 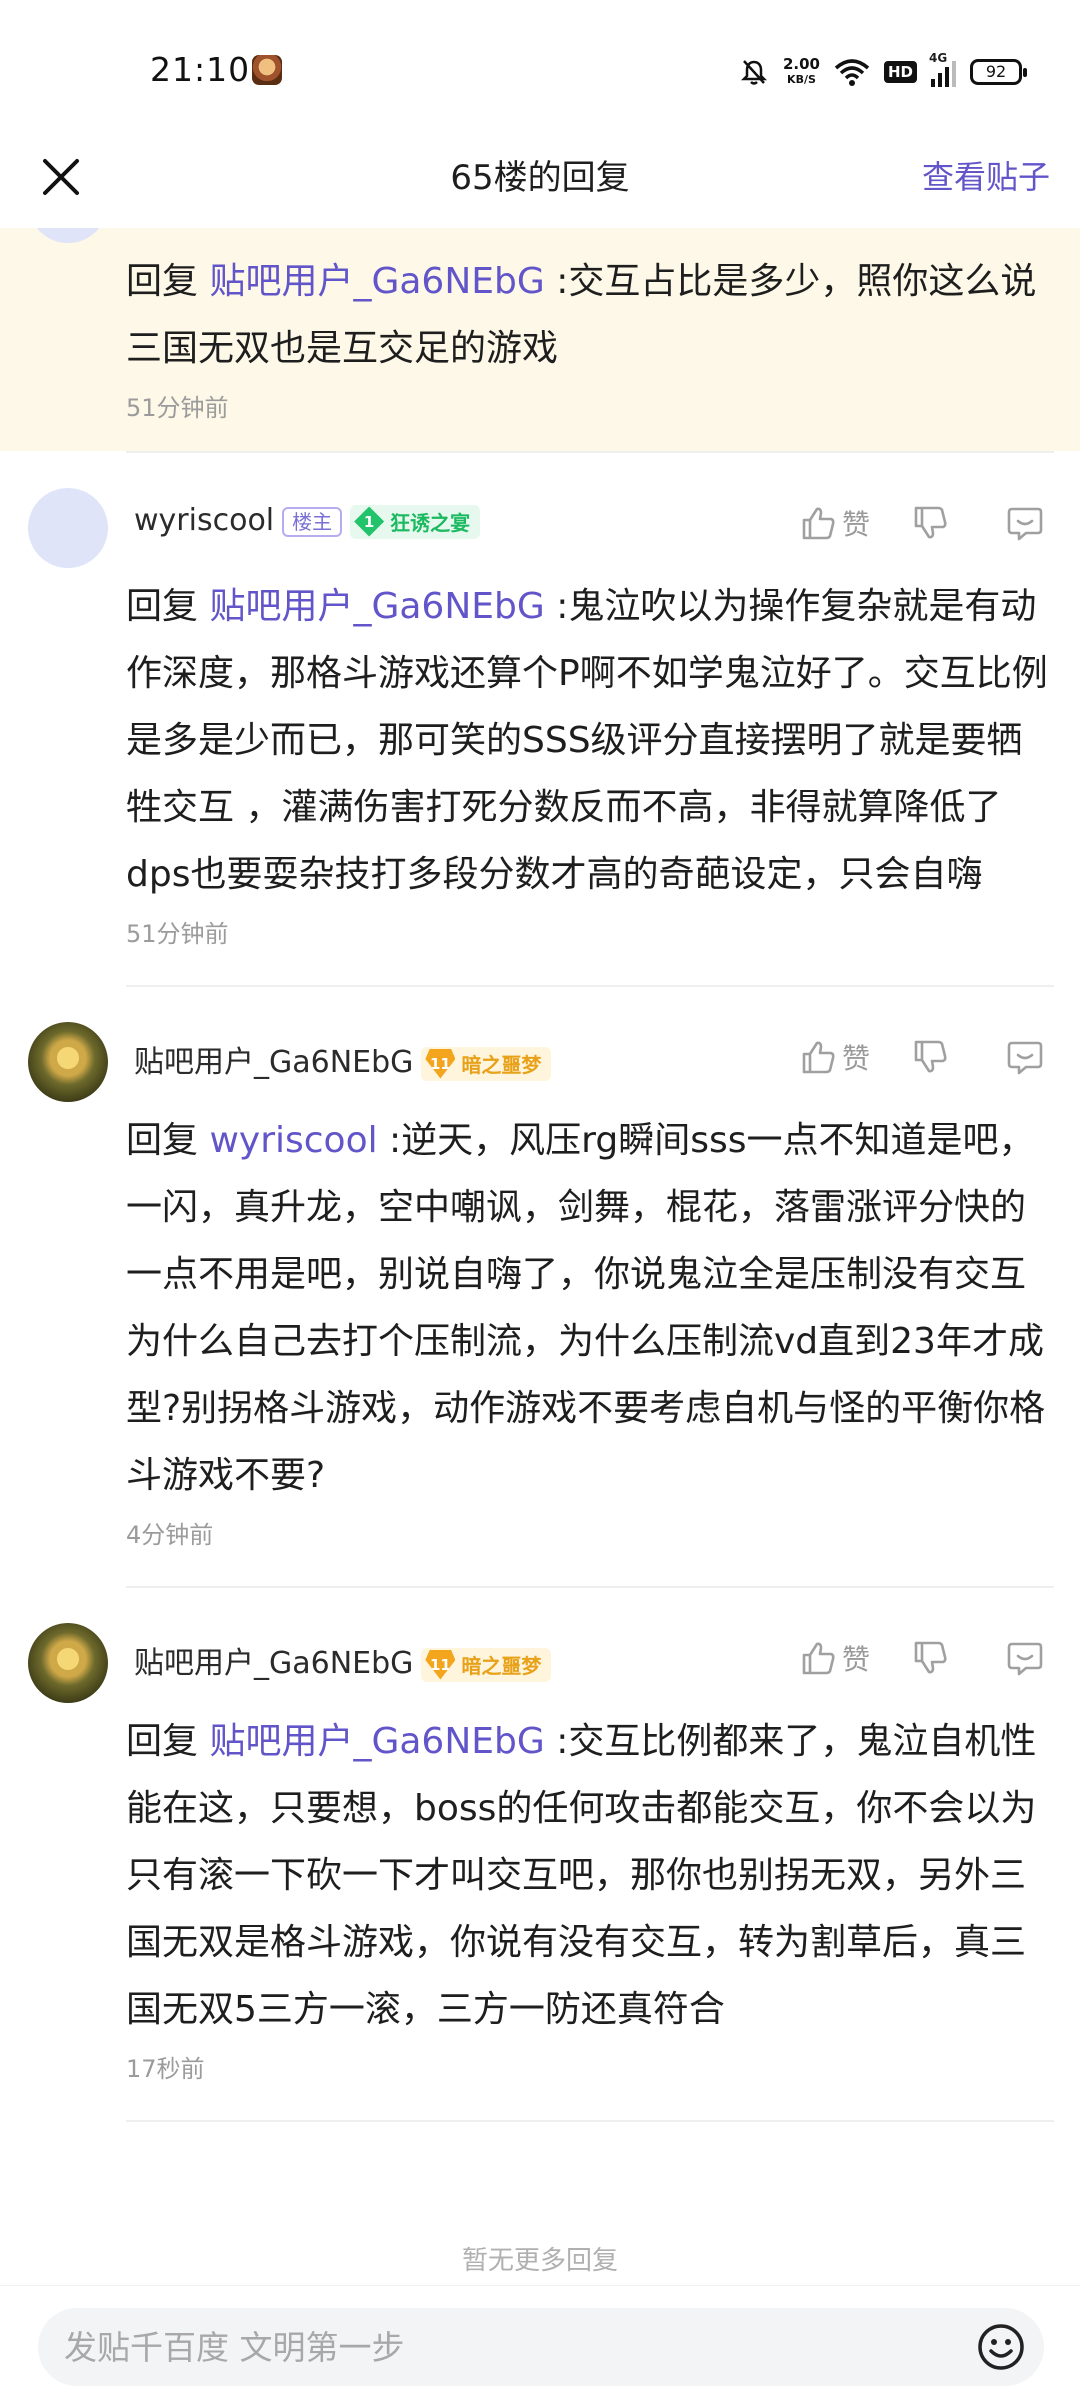 I want to click on page-title: 65楼的回复, so click(x=540, y=178).